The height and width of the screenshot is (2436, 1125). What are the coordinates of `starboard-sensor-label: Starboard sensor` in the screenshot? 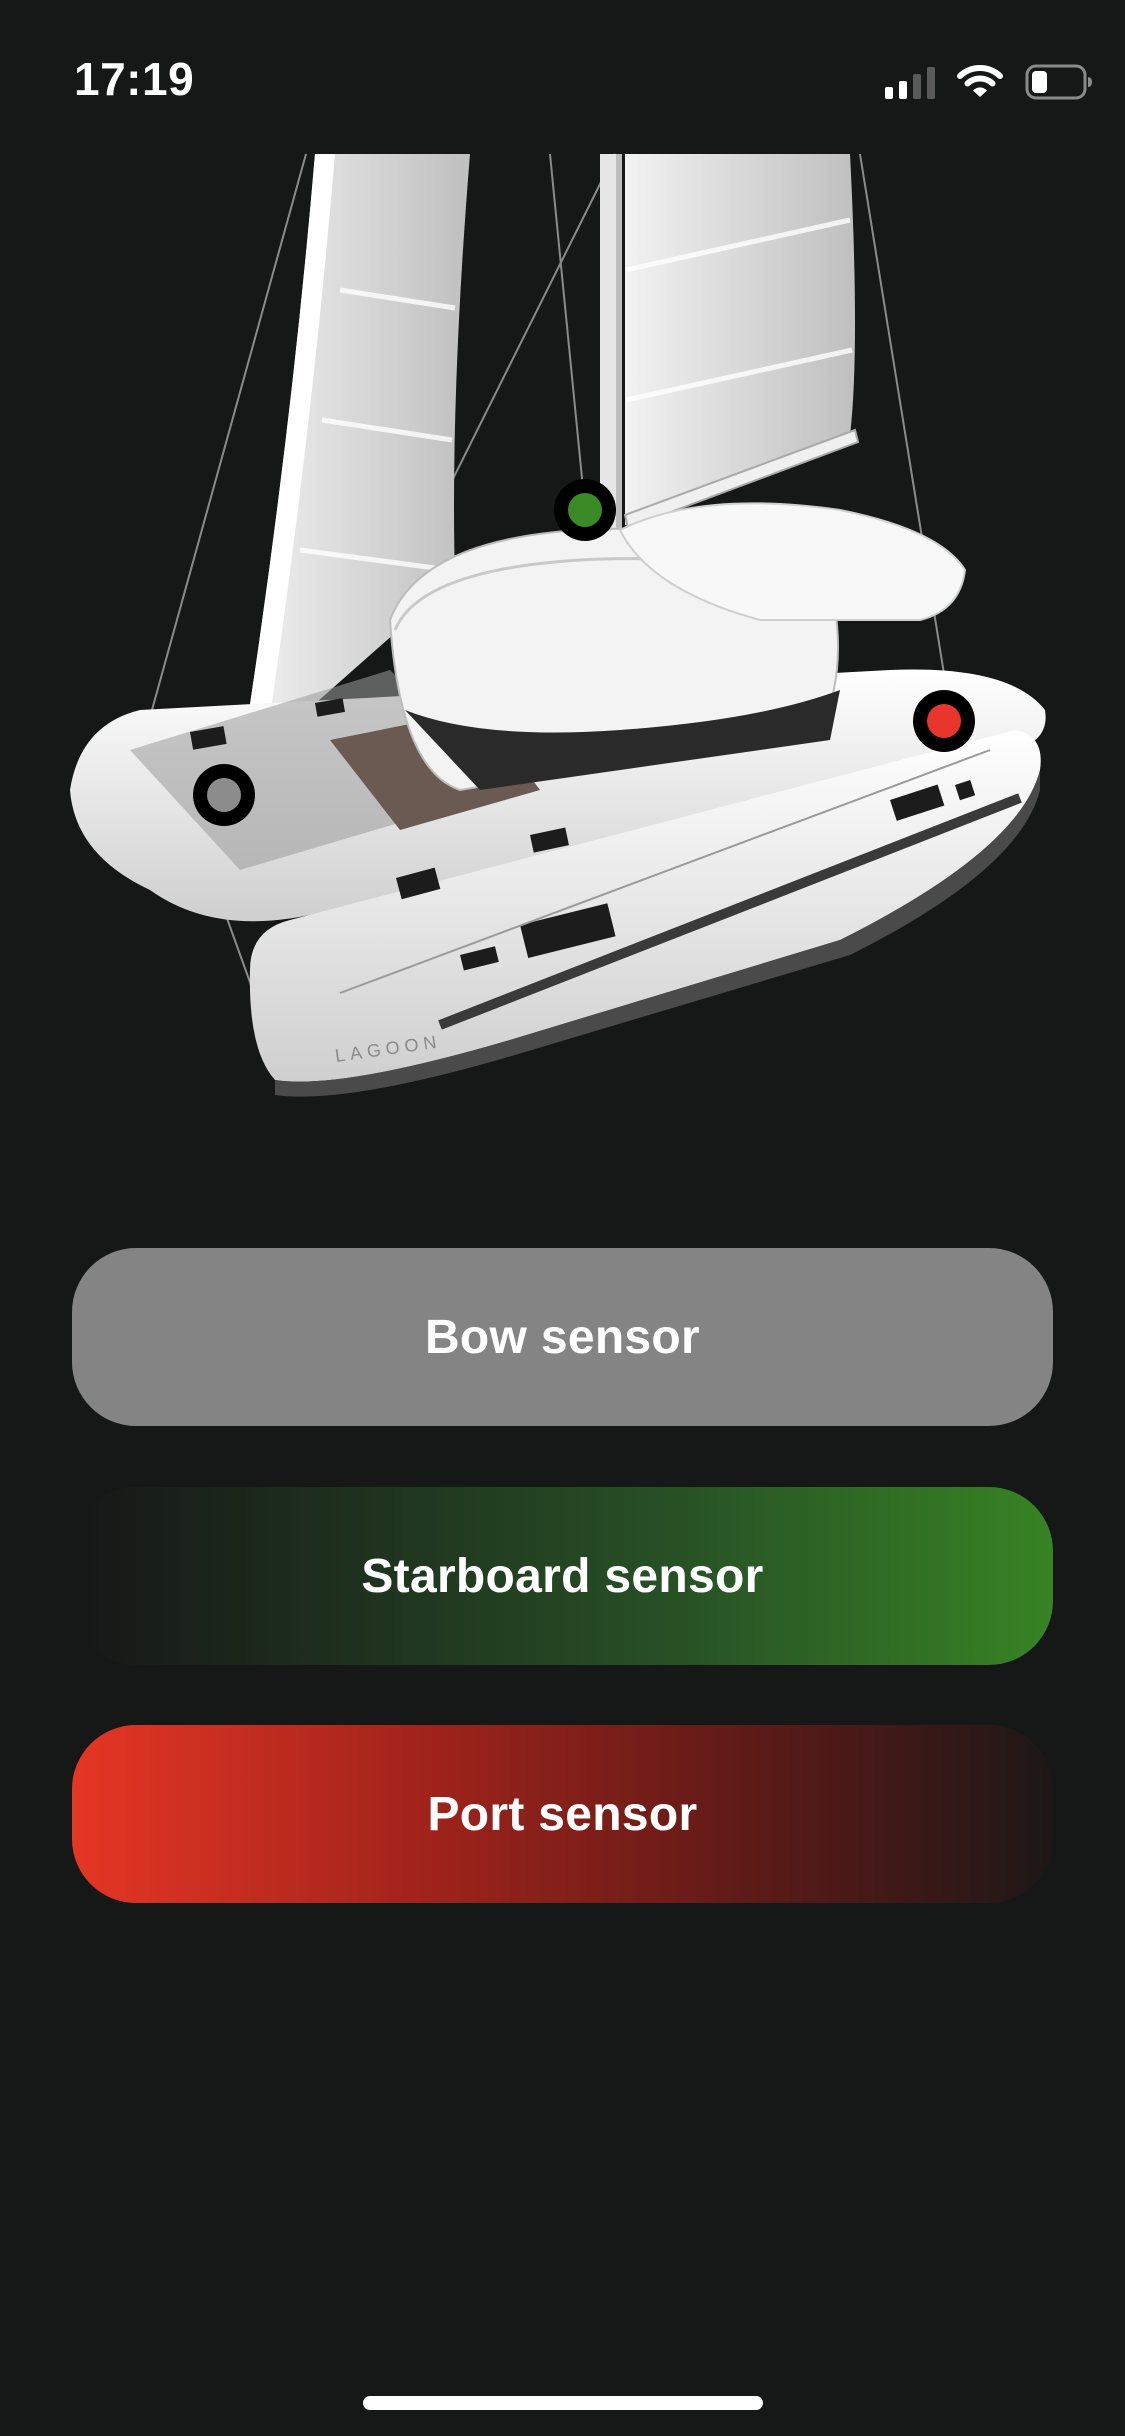 It's located at (562, 1576).